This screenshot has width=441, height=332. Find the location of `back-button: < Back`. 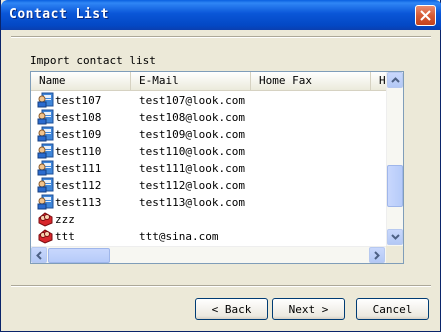

back-button: < Back is located at coordinates (231, 309).